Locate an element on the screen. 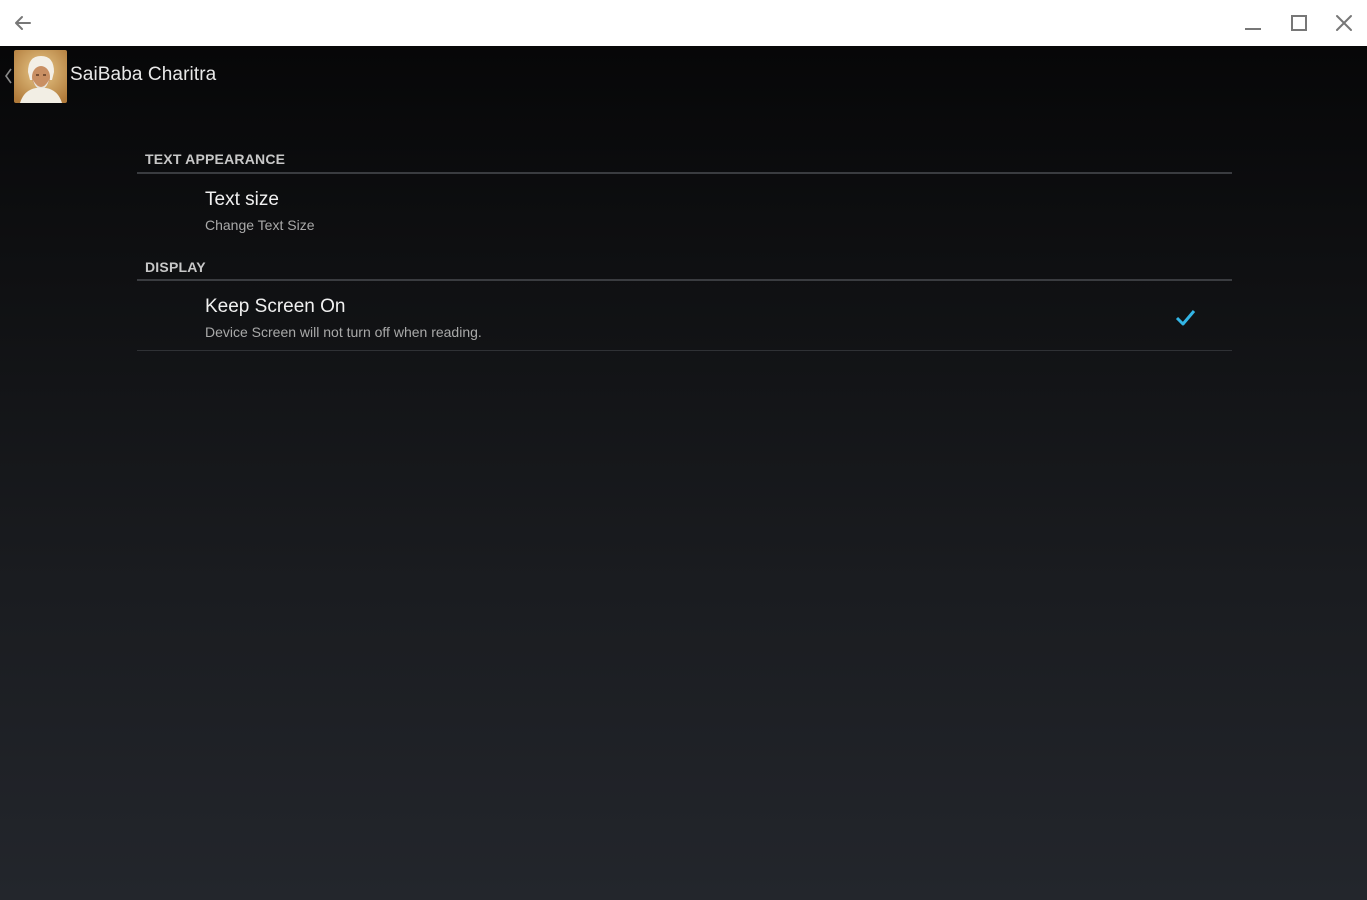  window-close-button is located at coordinates (1344, 23).